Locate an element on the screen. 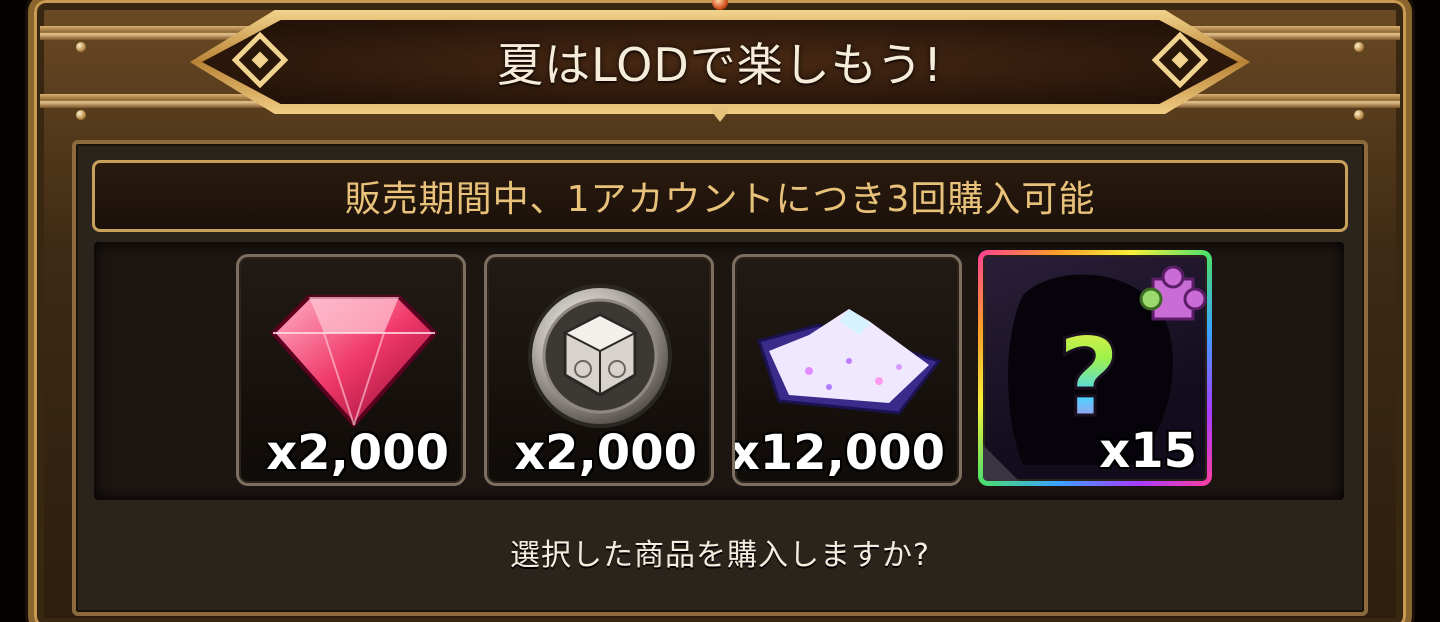  item-slot-crystal-powder: x12,000 is located at coordinates (847, 370).